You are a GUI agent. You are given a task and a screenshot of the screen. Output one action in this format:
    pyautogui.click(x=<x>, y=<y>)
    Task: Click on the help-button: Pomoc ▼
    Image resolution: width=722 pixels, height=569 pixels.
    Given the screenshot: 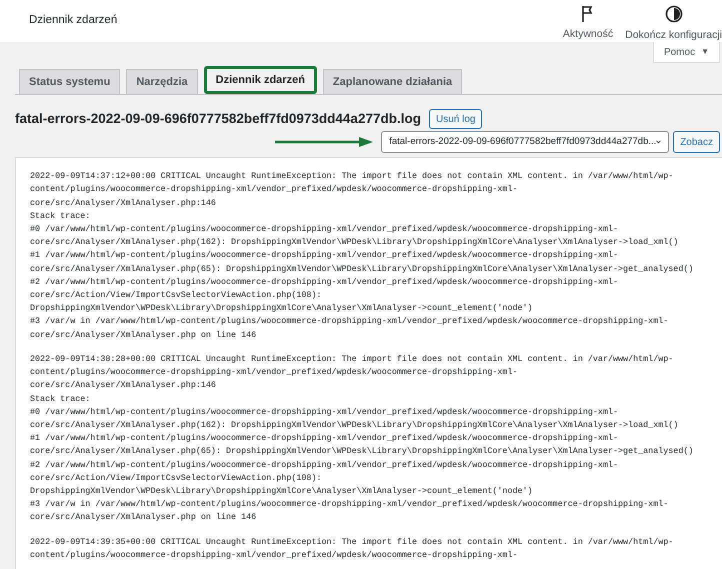 What is the action you would take?
    pyautogui.click(x=686, y=52)
    